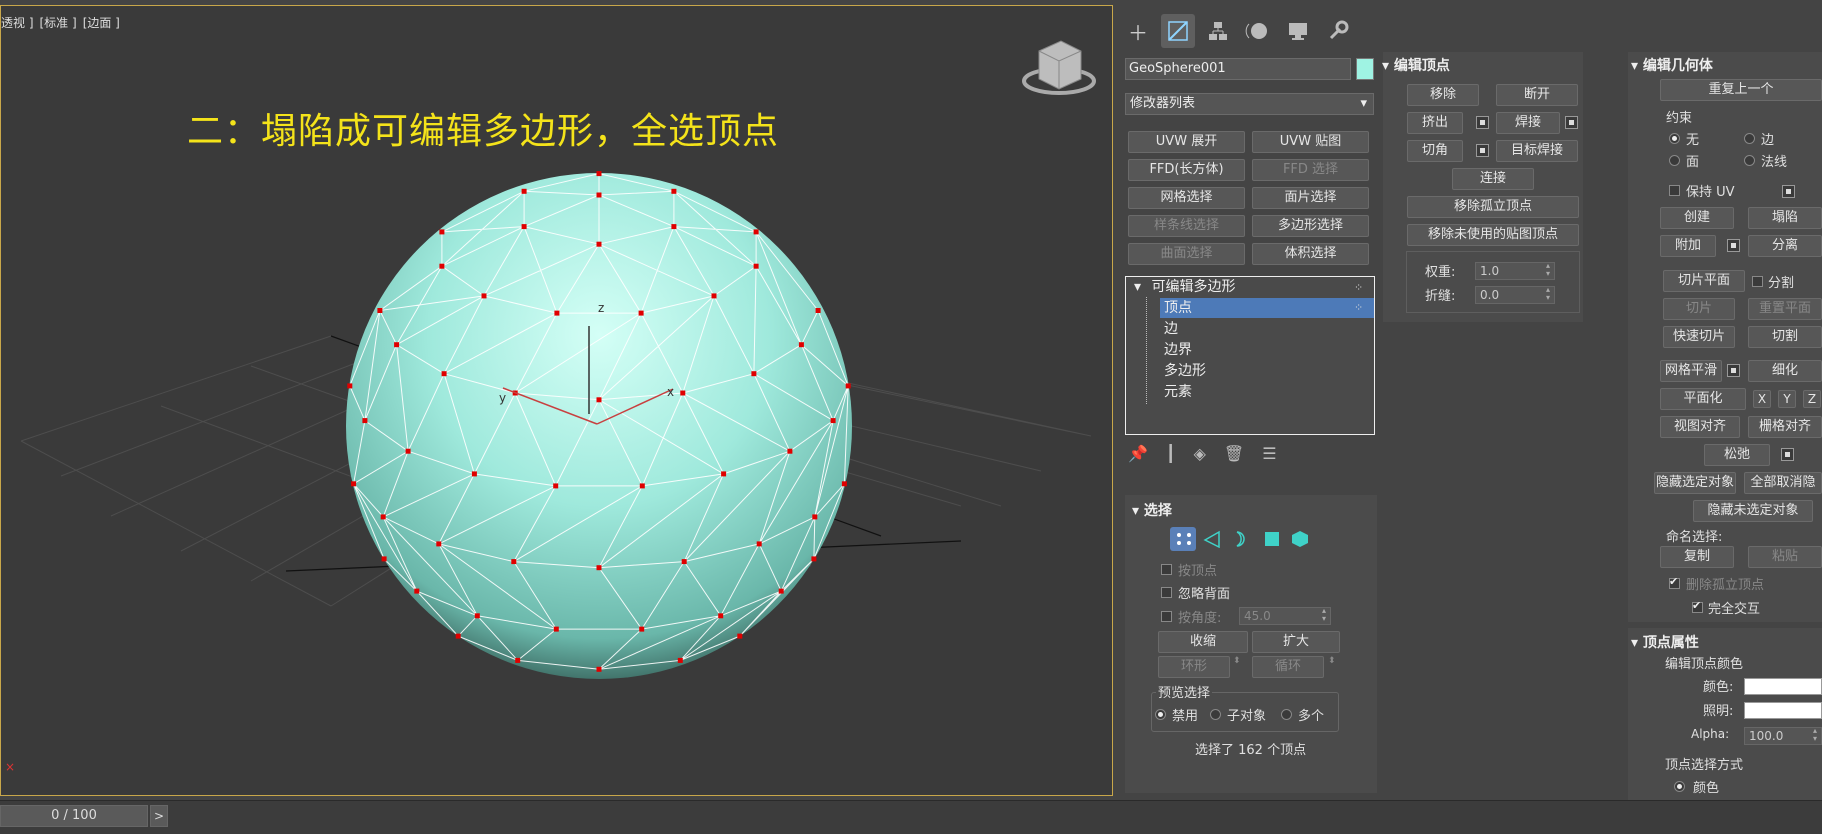 This screenshot has height=834, width=1822. Describe the element at coordinates (1665, 642) in the screenshot. I see `vertex-properties-header: ▾ 顶点属性` at that location.